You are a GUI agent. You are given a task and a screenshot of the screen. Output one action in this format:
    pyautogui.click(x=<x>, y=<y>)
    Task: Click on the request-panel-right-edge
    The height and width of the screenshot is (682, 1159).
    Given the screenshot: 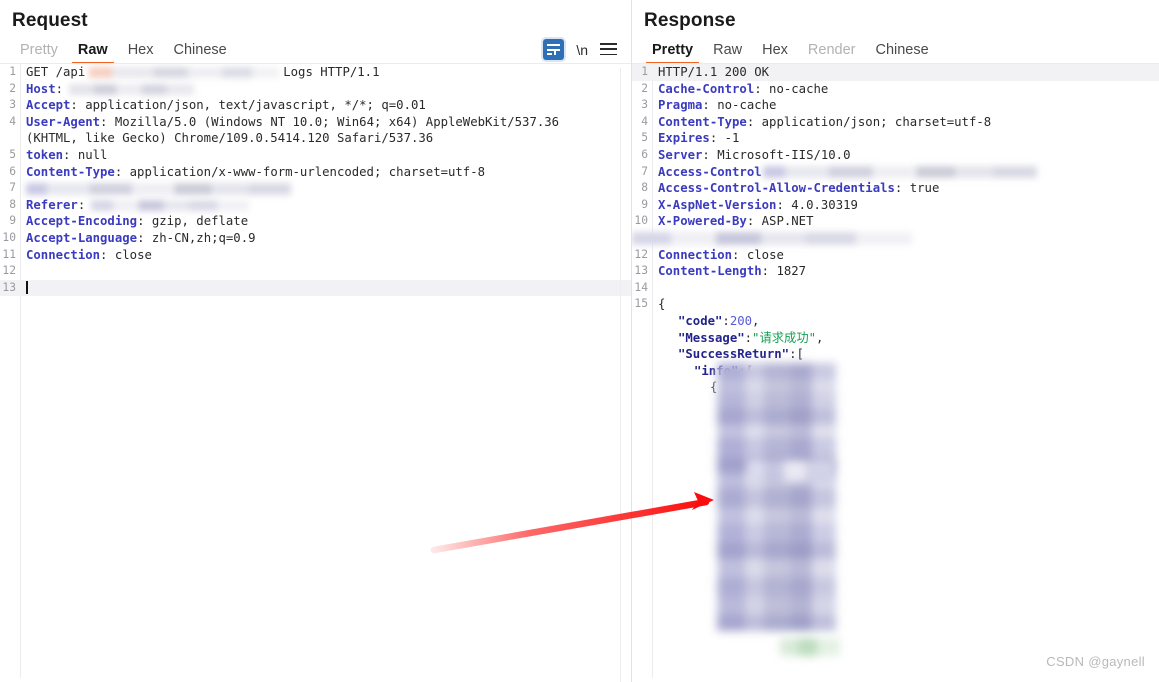 What is the action you would take?
    pyautogui.click(x=620, y=375)
    